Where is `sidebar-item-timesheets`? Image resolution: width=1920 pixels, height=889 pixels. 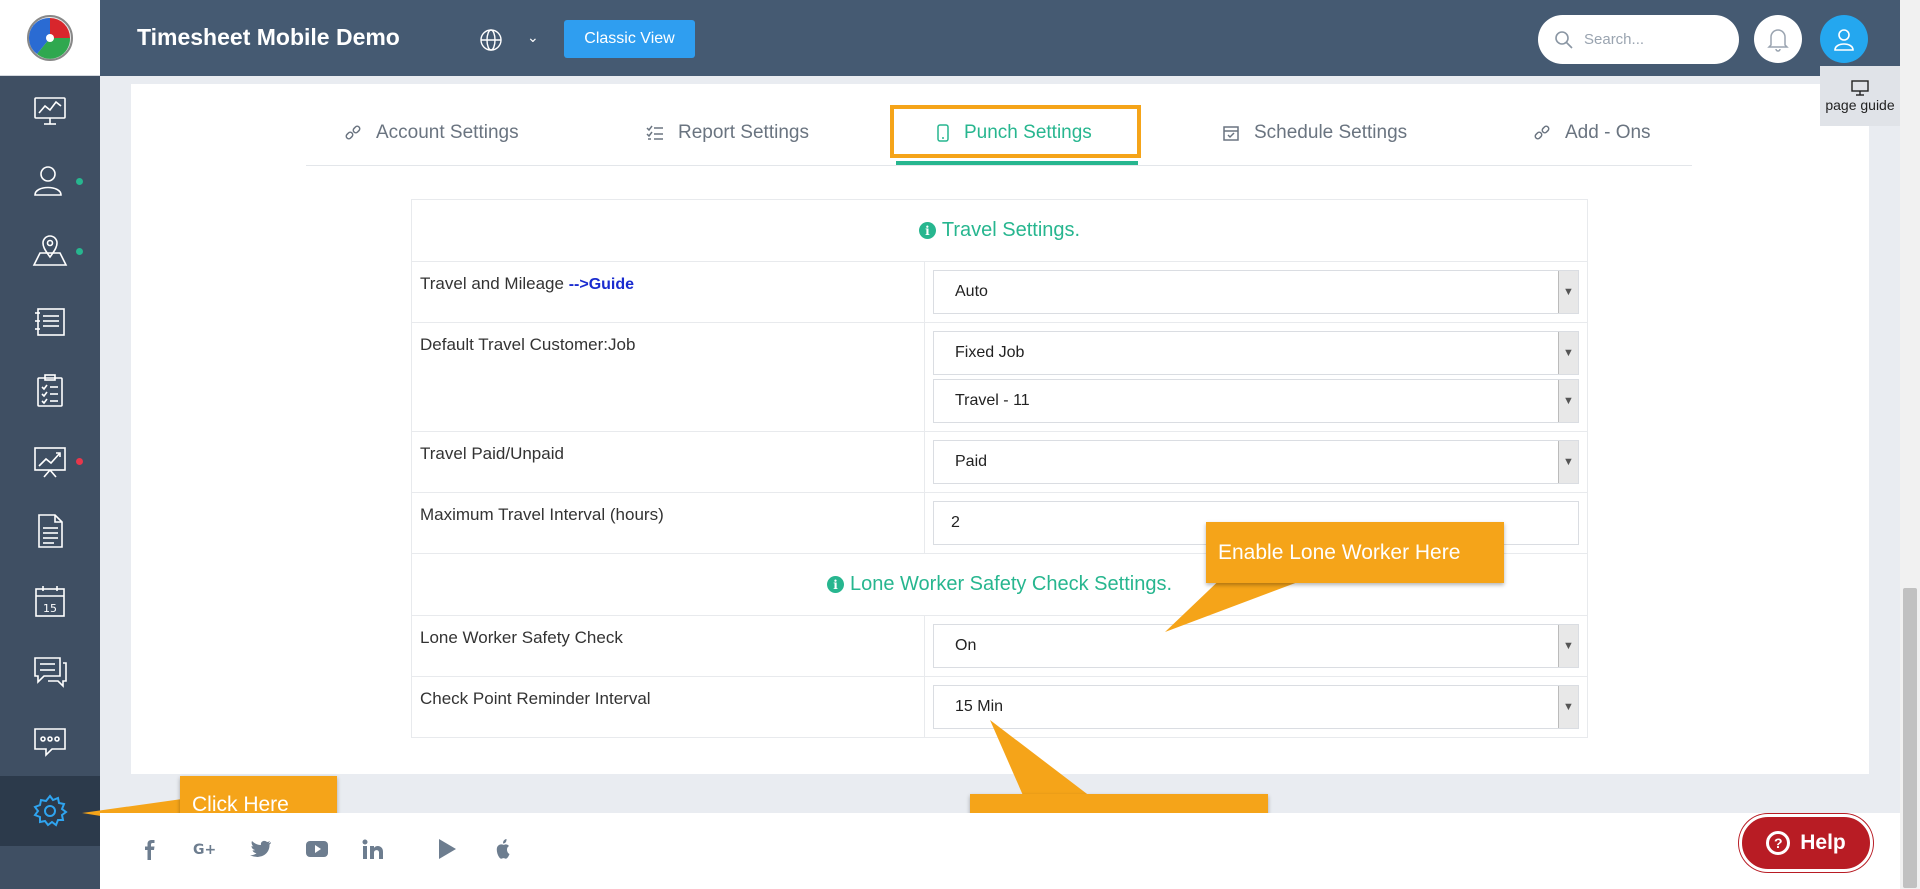 sidebar-item-timesheets is located at coordinates (50, 321).